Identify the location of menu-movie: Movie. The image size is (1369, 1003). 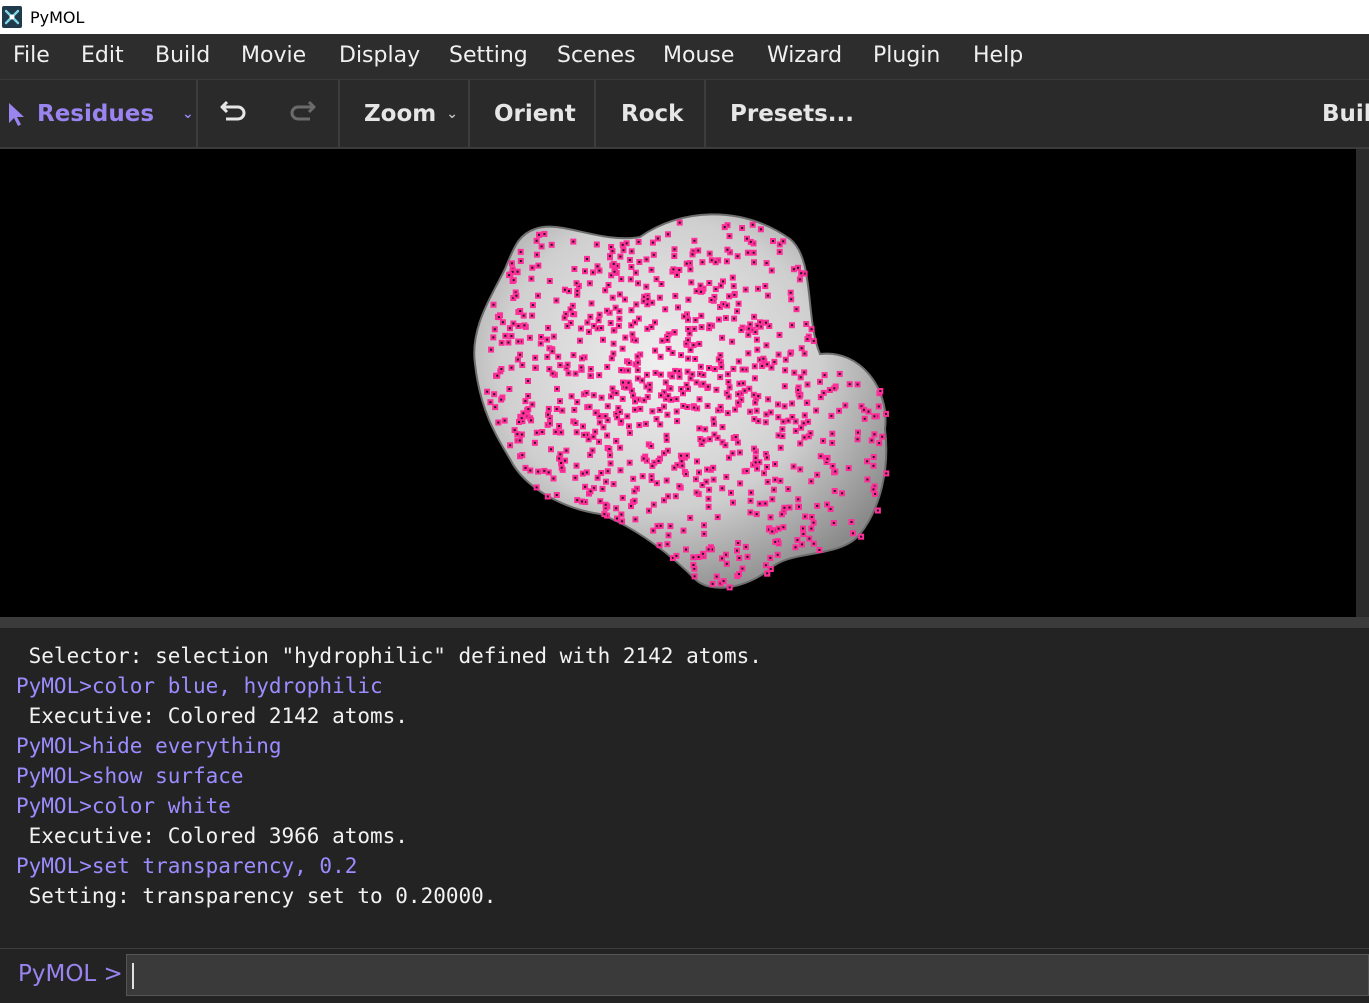
(273, 55).